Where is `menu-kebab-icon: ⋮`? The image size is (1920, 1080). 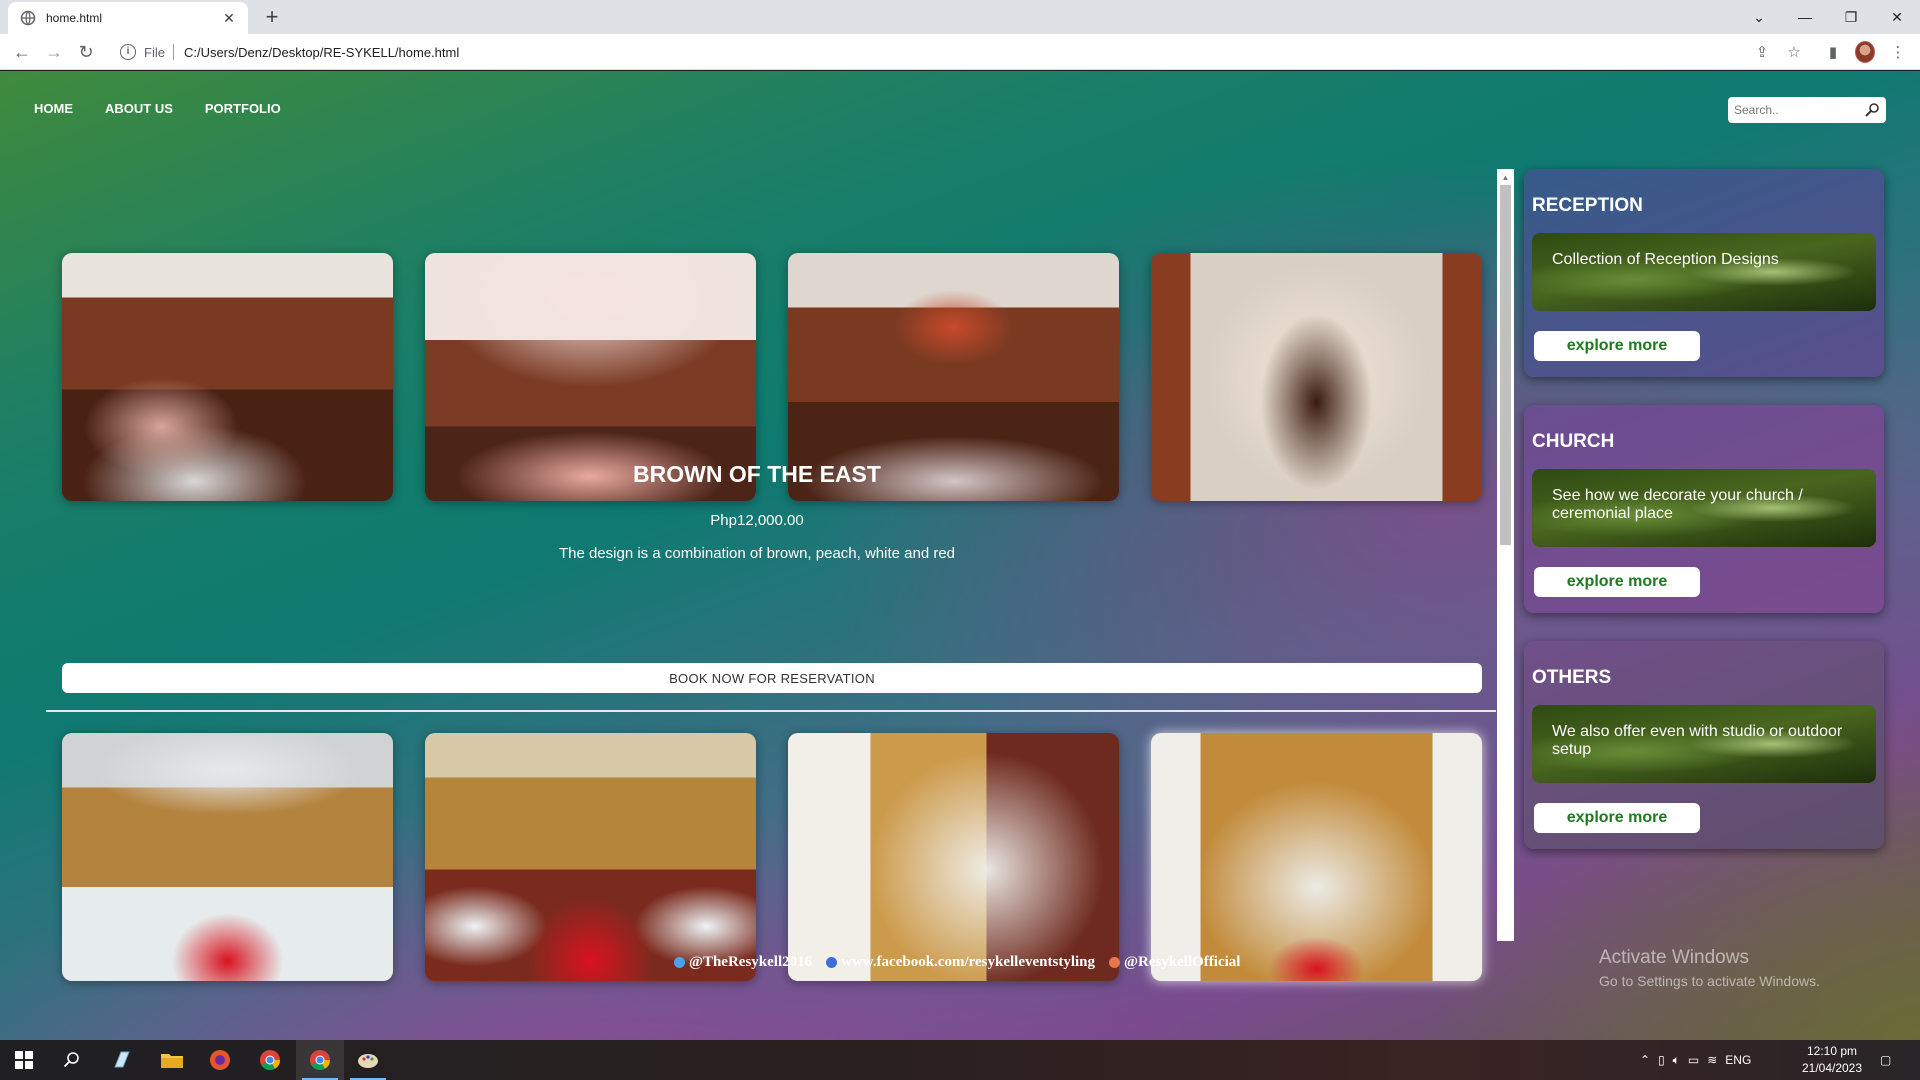
menu-kebab-icon: ⋮ is located at coordinates (1898, 52).